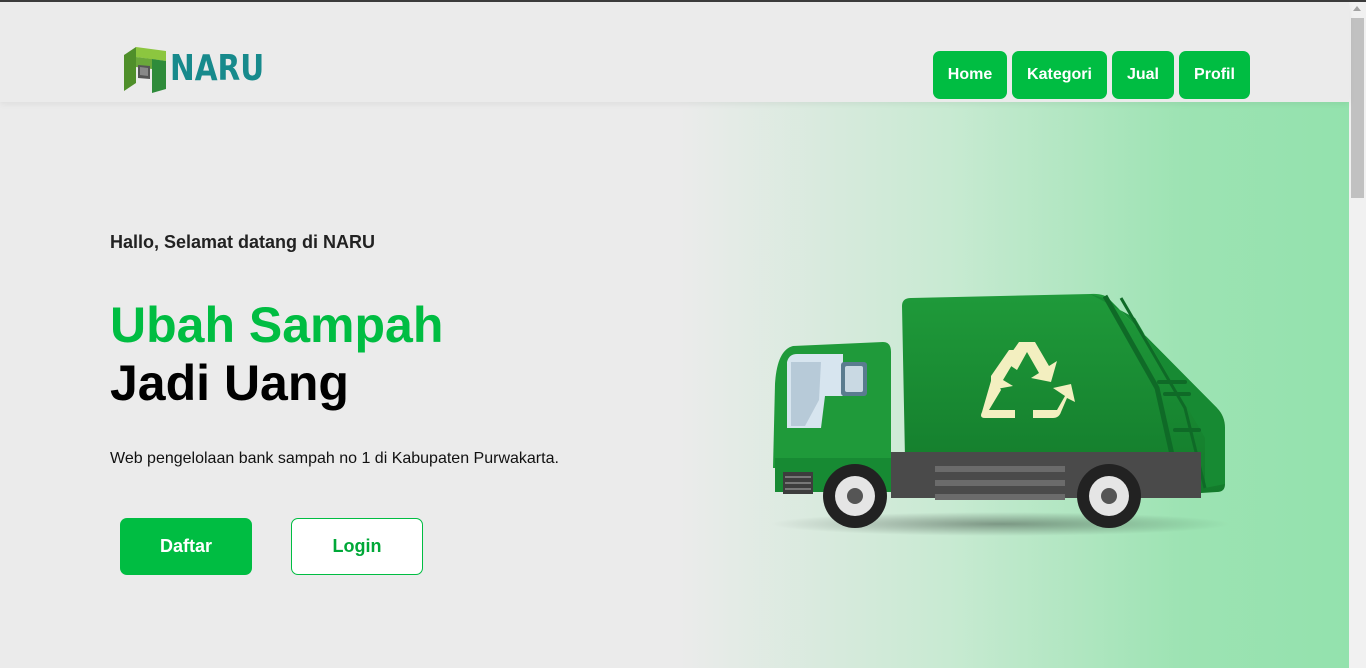  Describe the element at coordinates (1059, 75) in the screenshot. I see `nav-kategori-button: Kategori` at that location.